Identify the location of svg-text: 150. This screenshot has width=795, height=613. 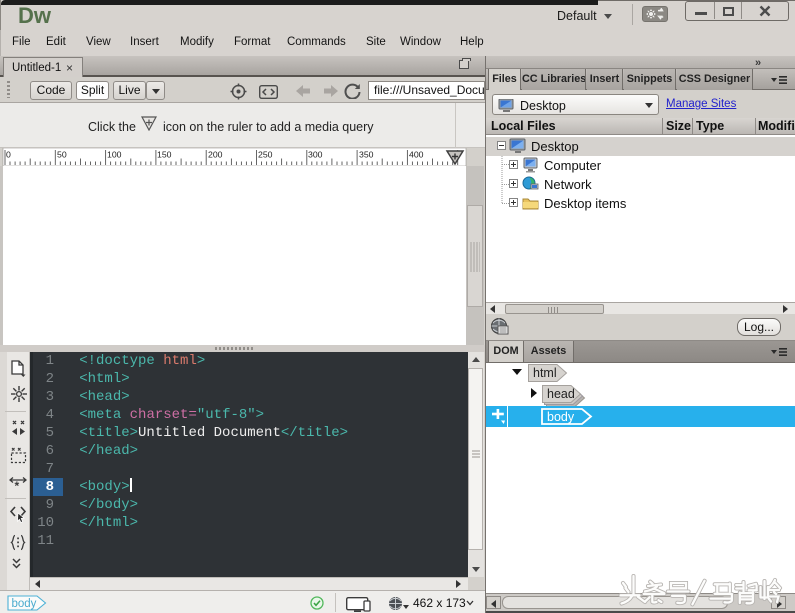
(164, 155).